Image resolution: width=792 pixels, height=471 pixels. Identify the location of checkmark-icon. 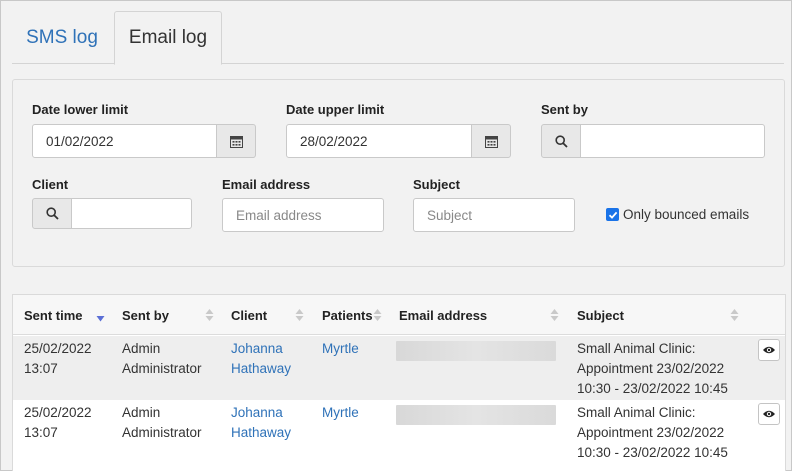
(612, 215).